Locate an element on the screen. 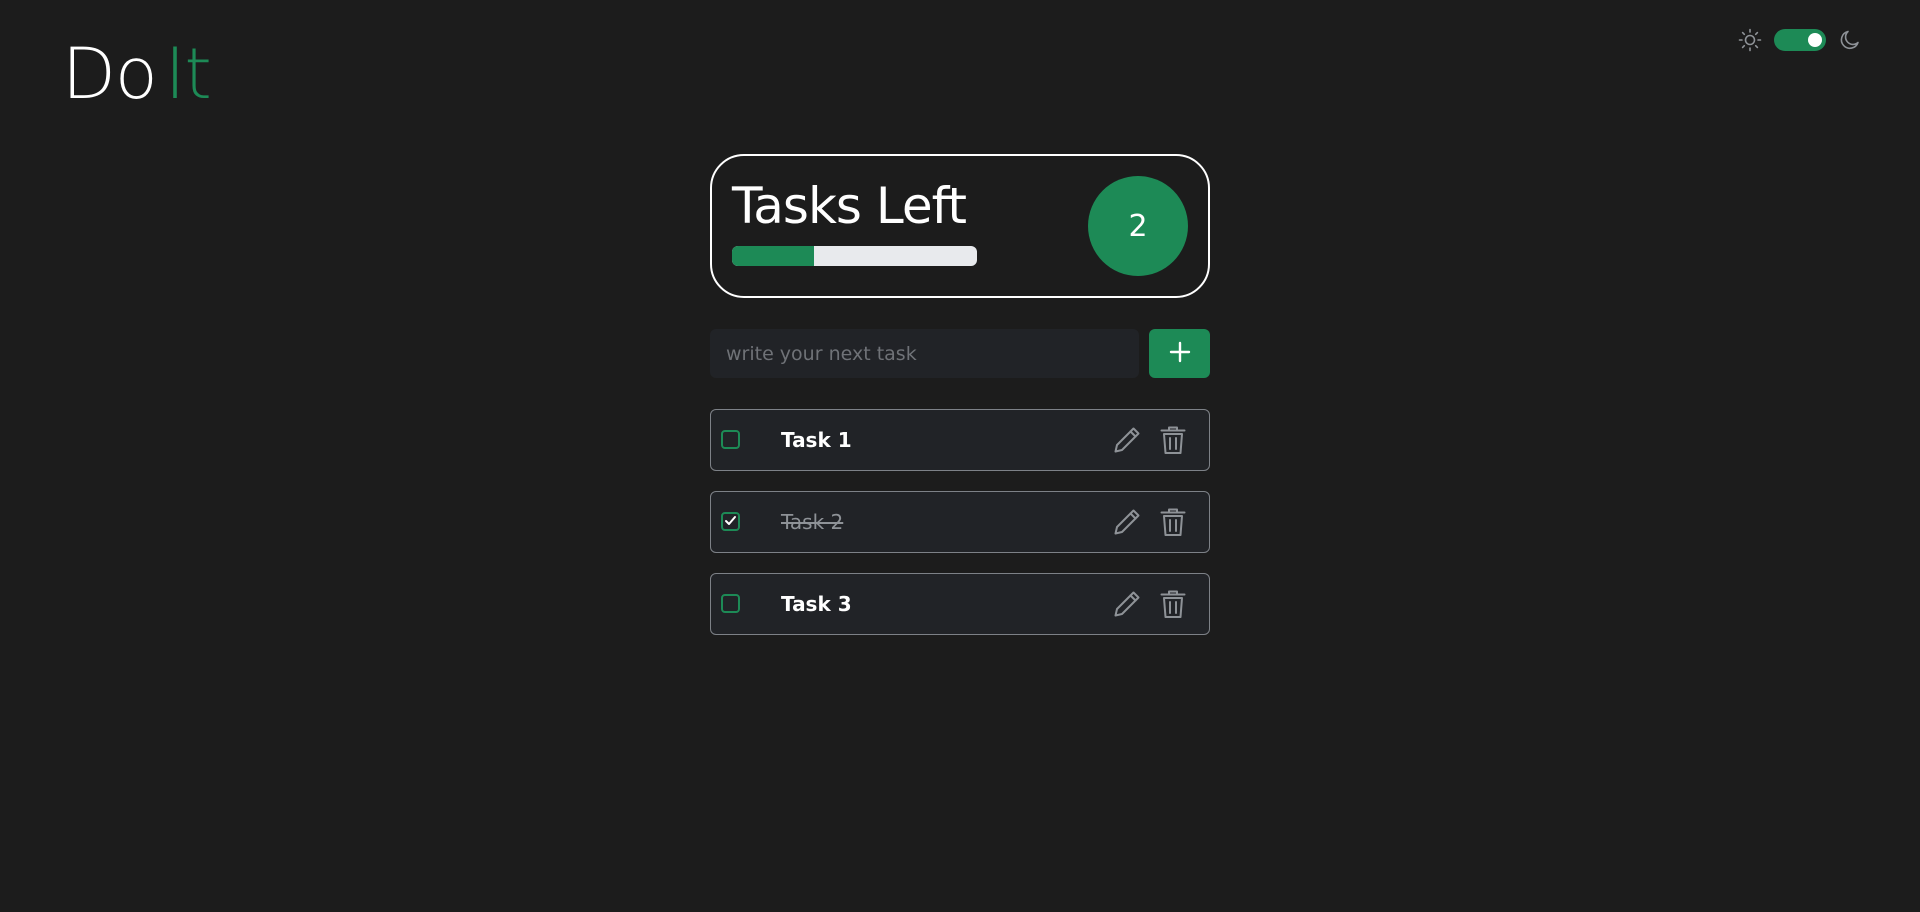 The width and height of the screenshot is (1920, 912). app-logo: Do It is located at coordinates (137, 74).